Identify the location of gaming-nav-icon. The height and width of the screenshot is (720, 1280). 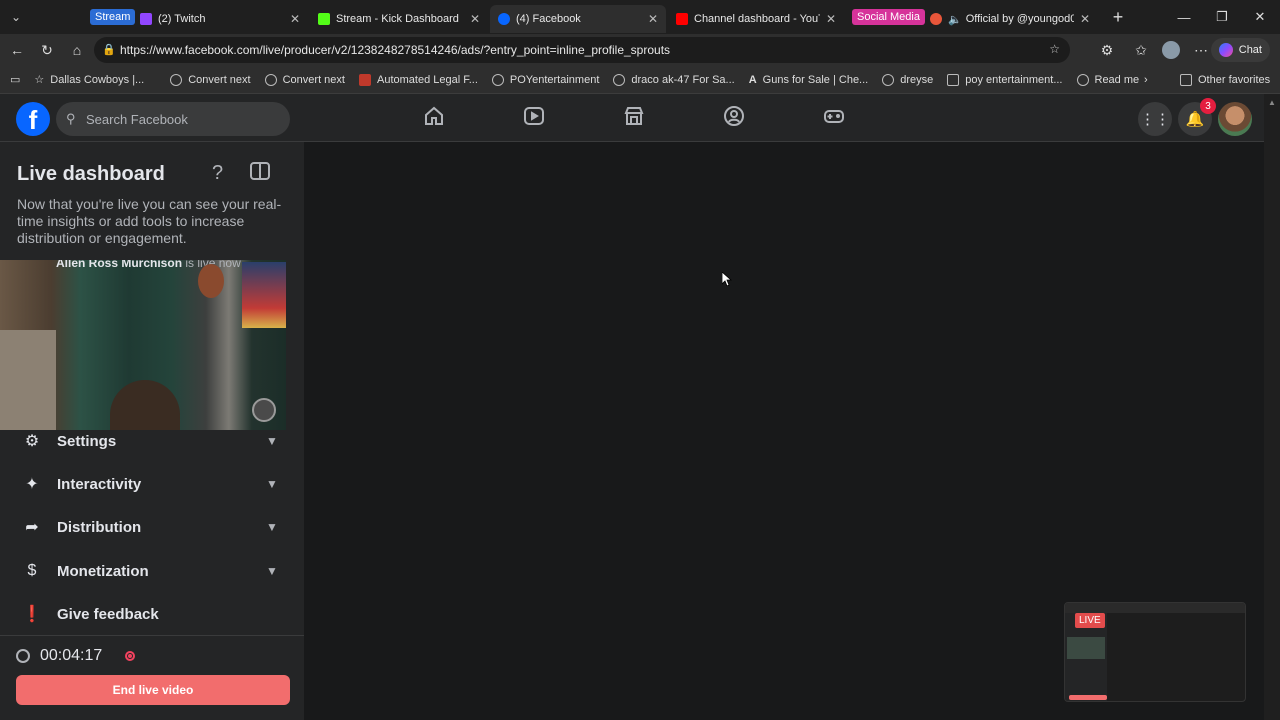
(834, 116).